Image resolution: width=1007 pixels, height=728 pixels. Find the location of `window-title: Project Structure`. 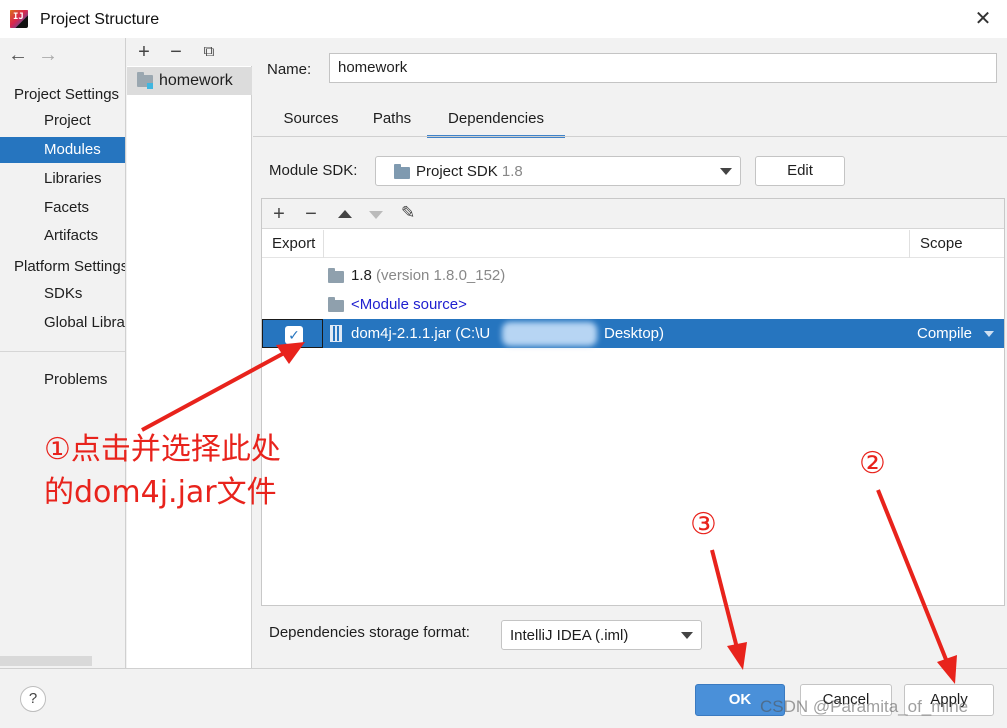

window-title: Project Structure is located at coordinates (100, 19).